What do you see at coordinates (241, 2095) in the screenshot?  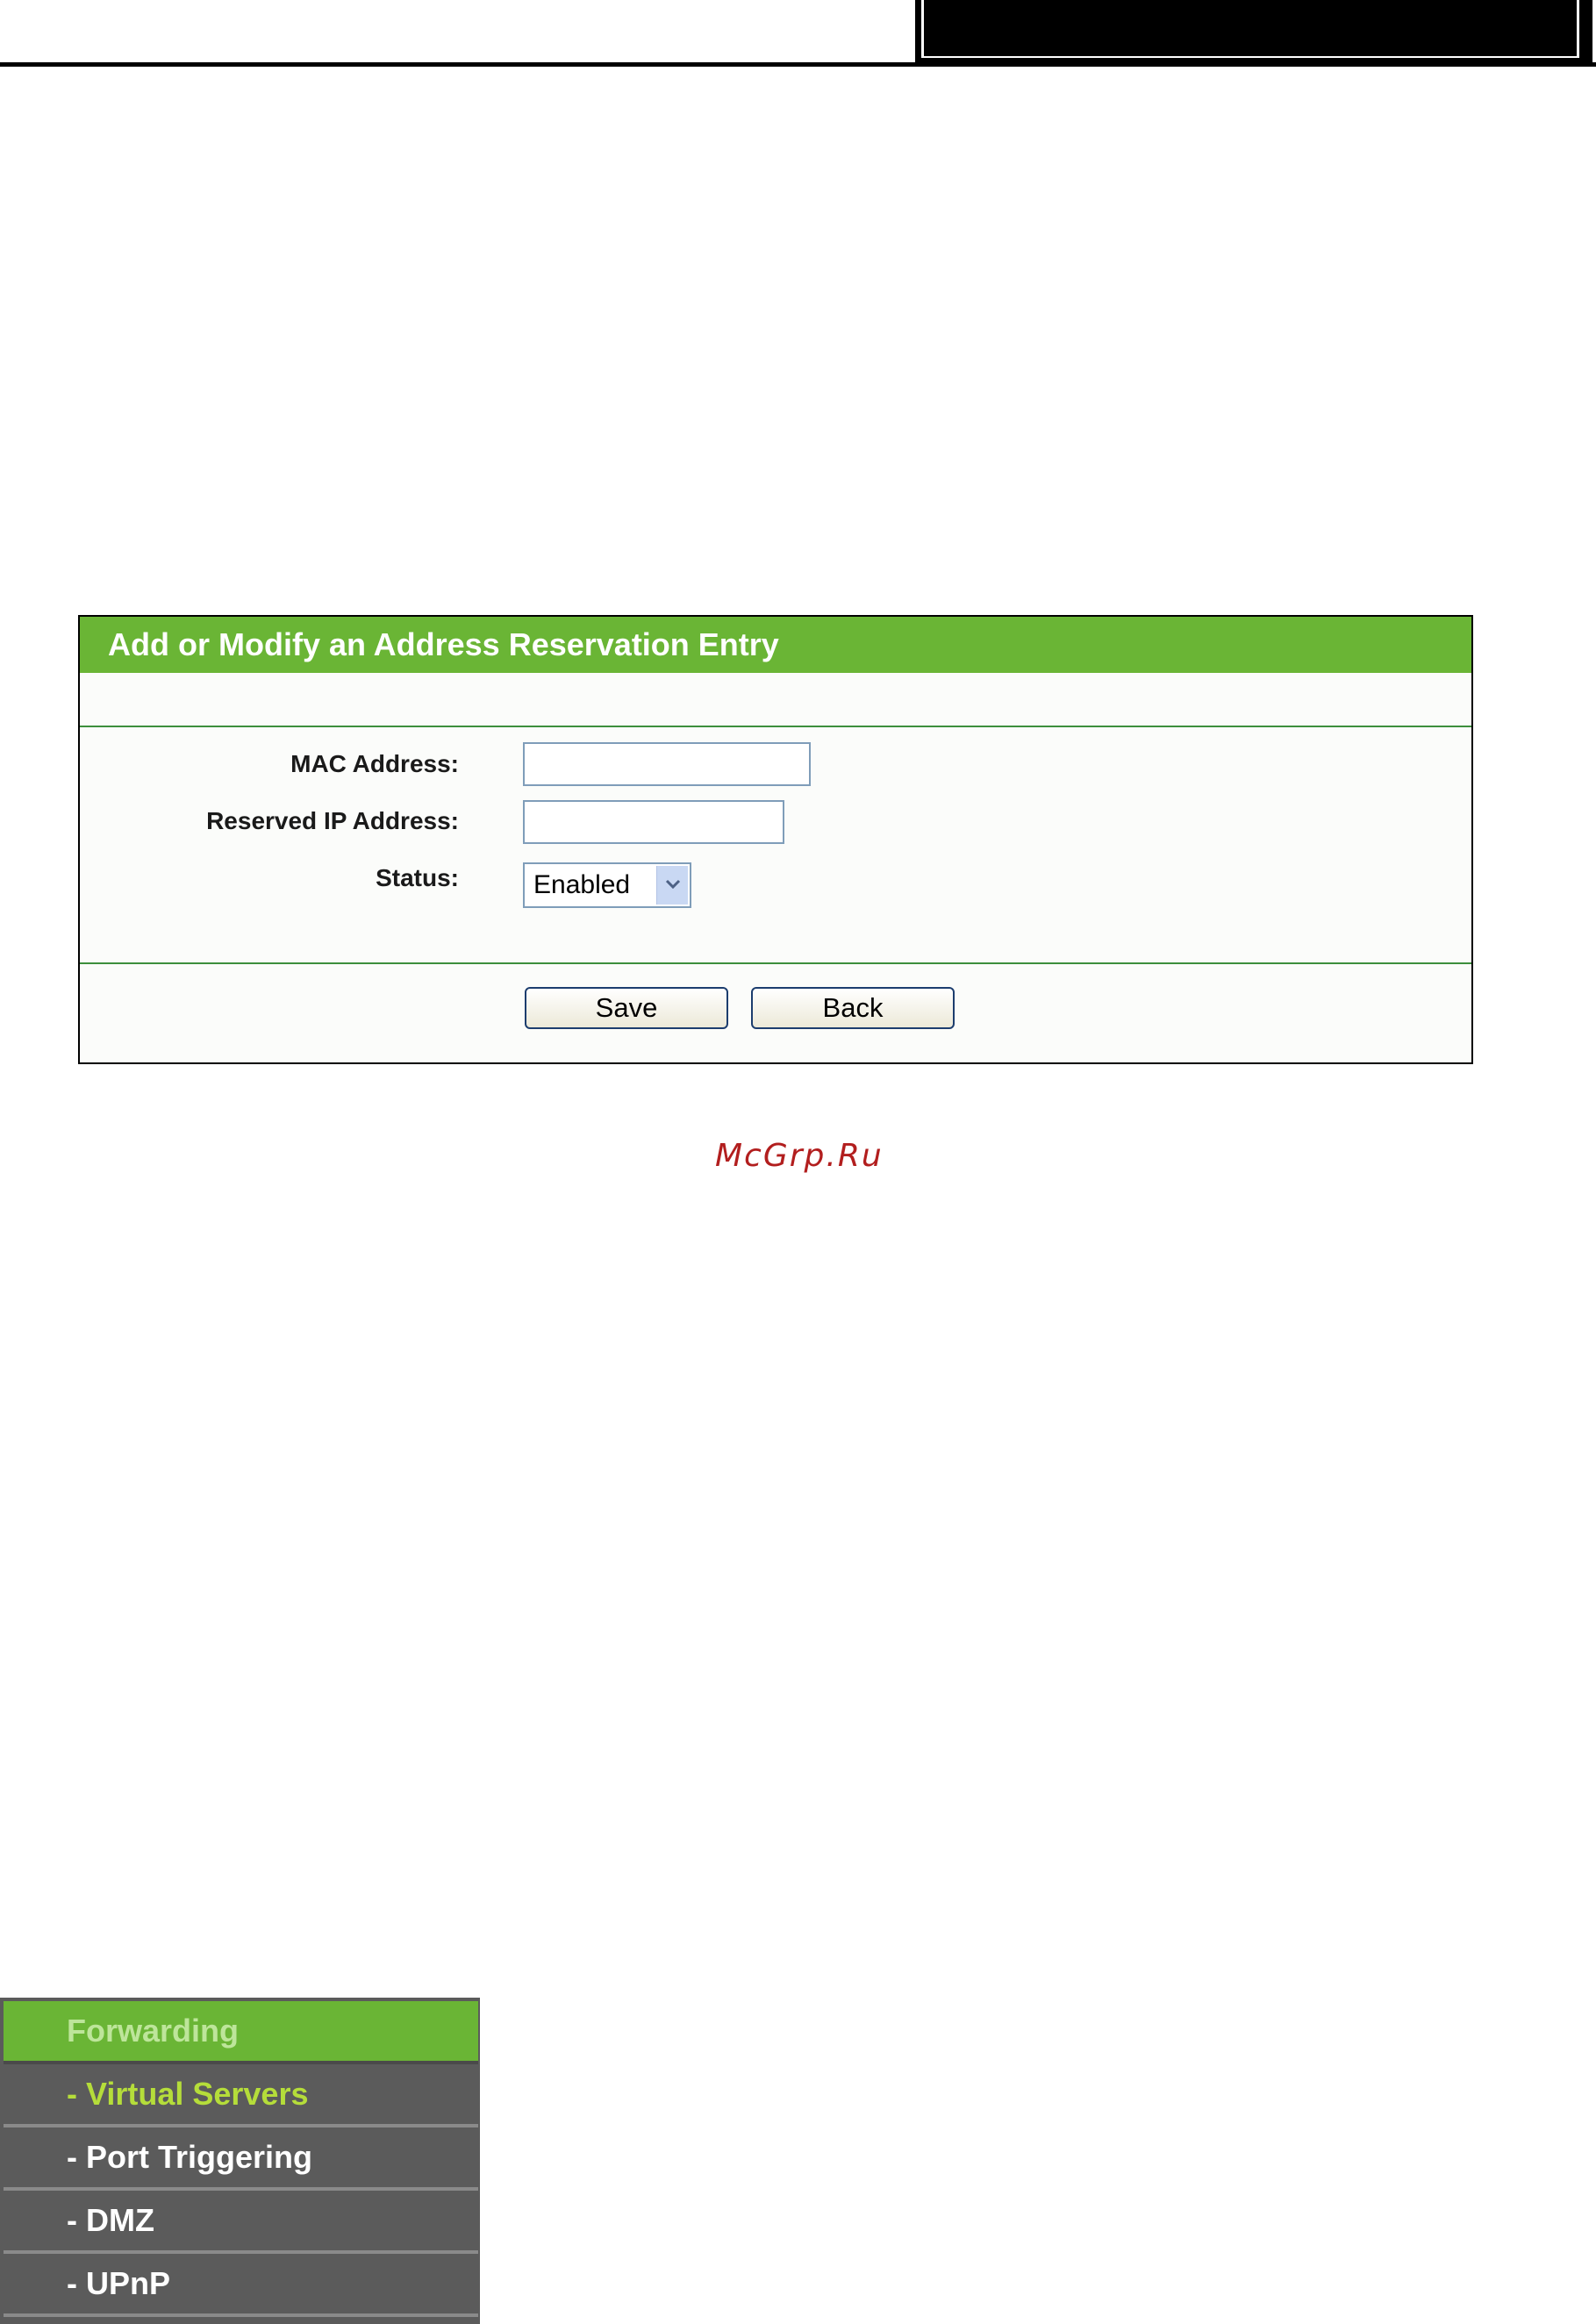 I see `menu-item-virtual-servers: - Virtual Servers` at bounding box center [241, 2095].